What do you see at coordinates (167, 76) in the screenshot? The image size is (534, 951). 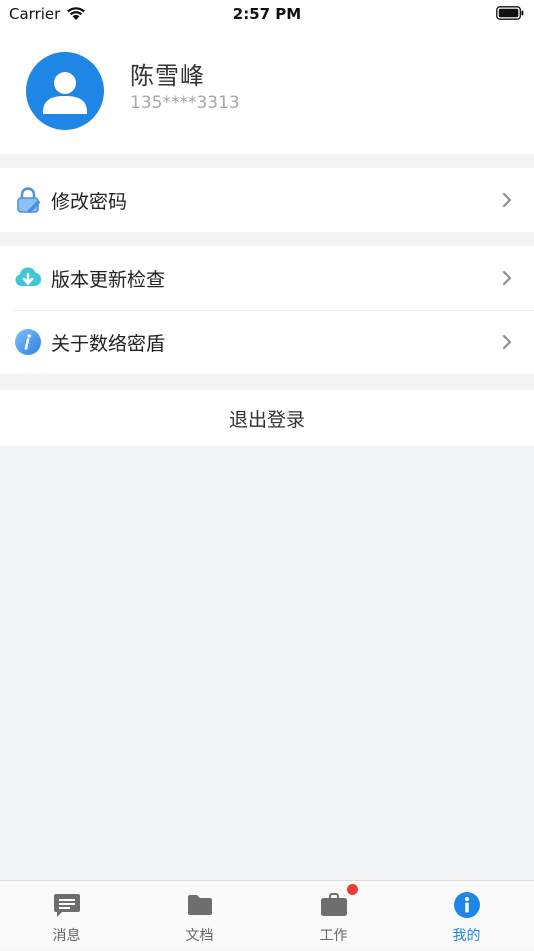 I see `user-name: 陈雪峰` at bounding box center [167, 76].